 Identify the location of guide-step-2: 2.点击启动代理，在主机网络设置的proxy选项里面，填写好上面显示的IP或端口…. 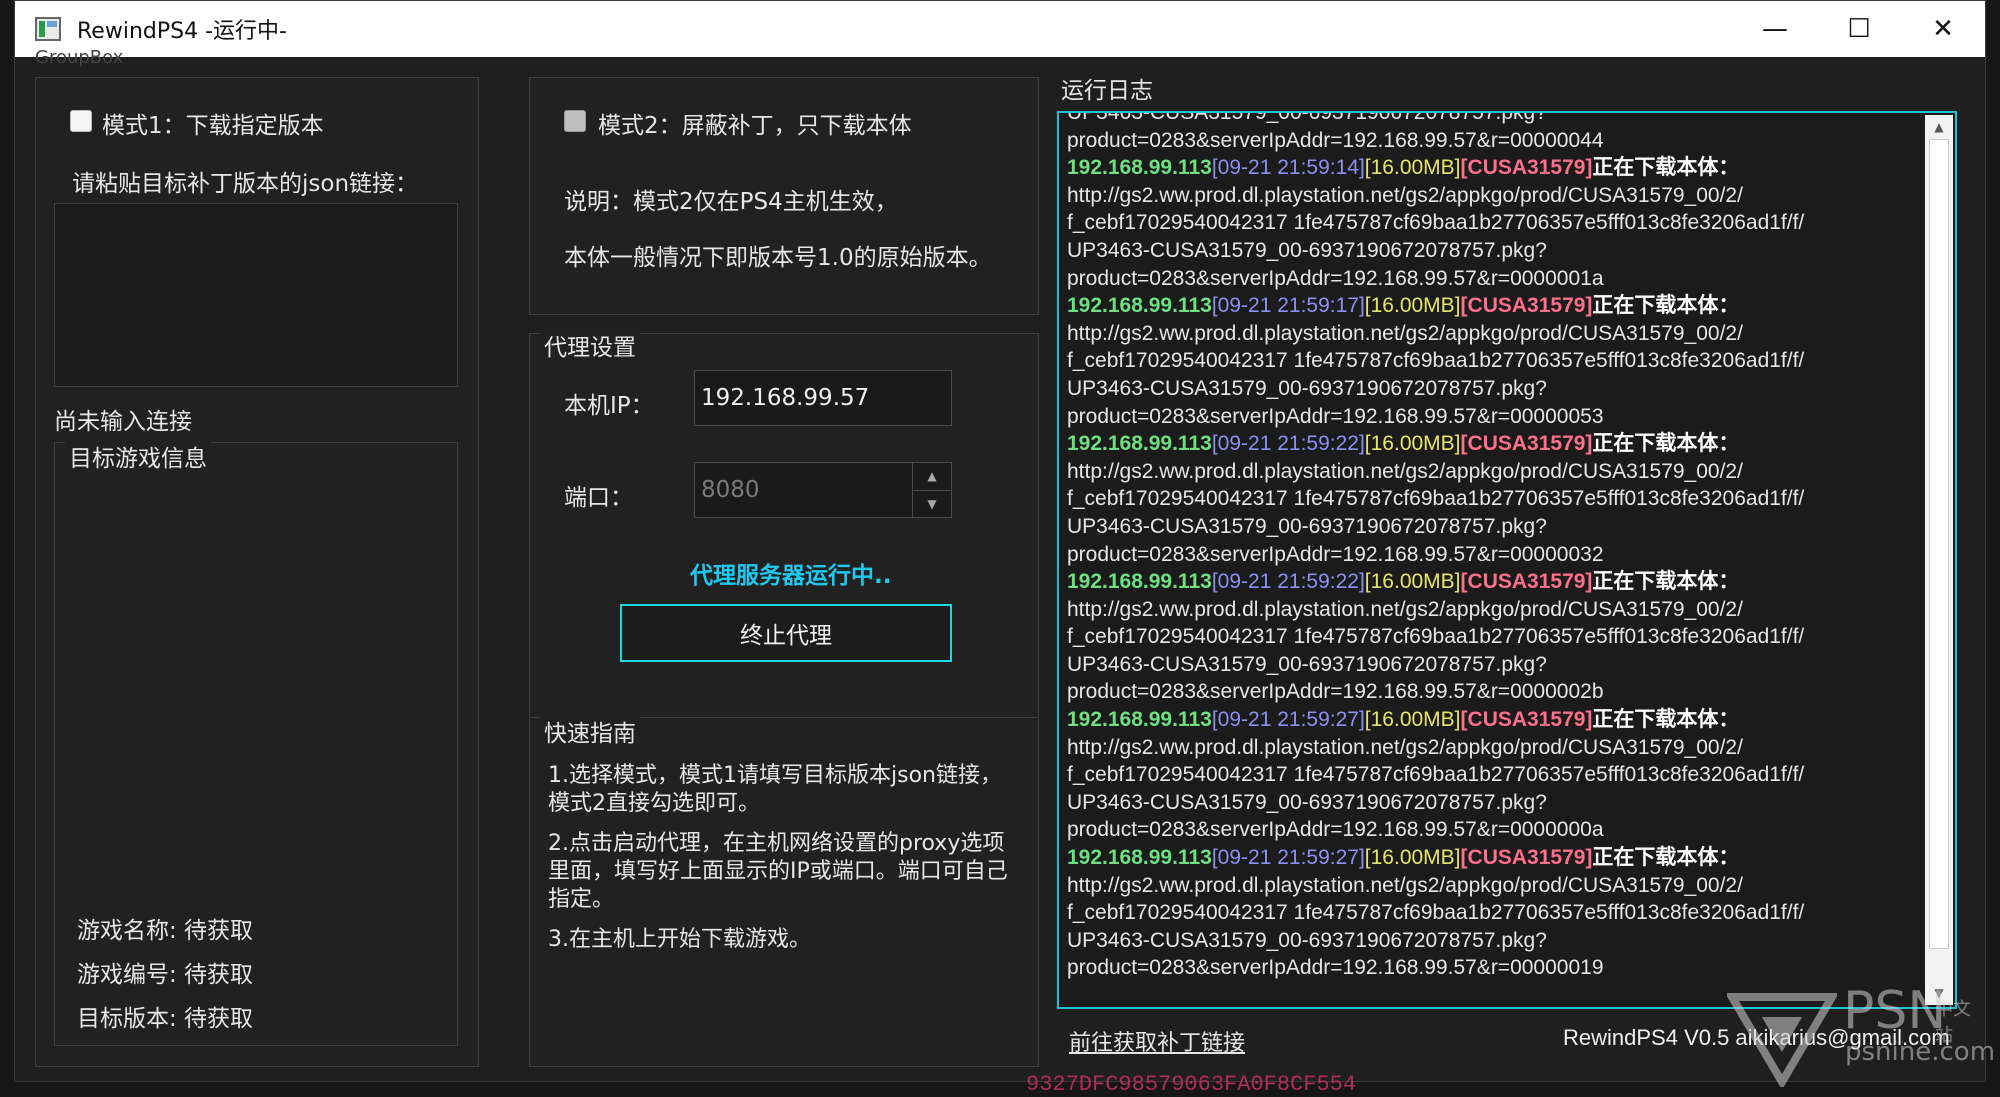
(778, 871).